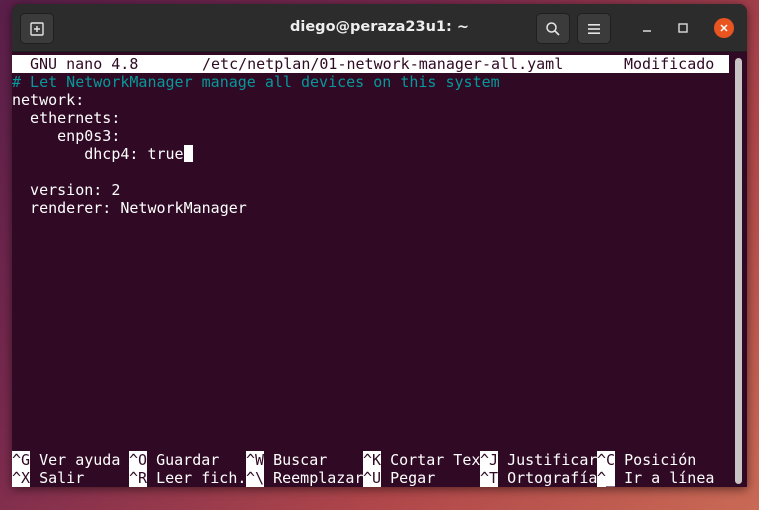  I want to click on editor-line: renderer: NetworkManager, so click(129, 208).